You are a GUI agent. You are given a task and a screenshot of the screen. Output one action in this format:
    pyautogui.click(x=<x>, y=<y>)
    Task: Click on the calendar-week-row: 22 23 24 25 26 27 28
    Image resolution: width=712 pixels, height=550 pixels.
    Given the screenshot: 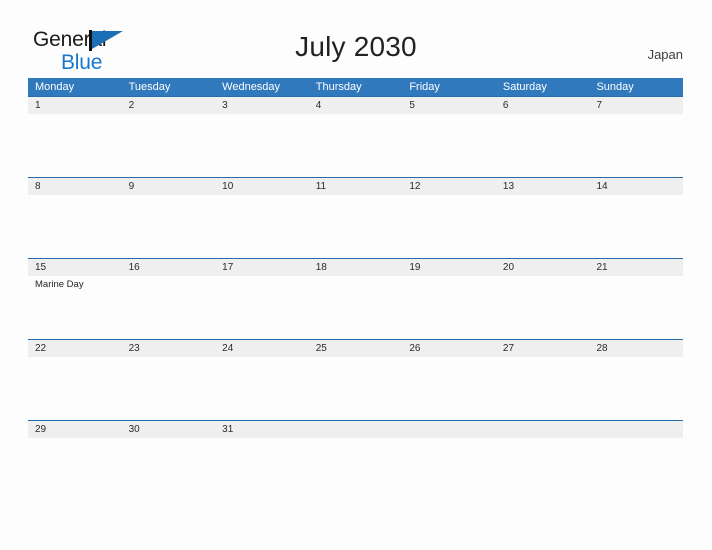 What is the action you would take?
    pyautogui.click(x=355, y=379)
    